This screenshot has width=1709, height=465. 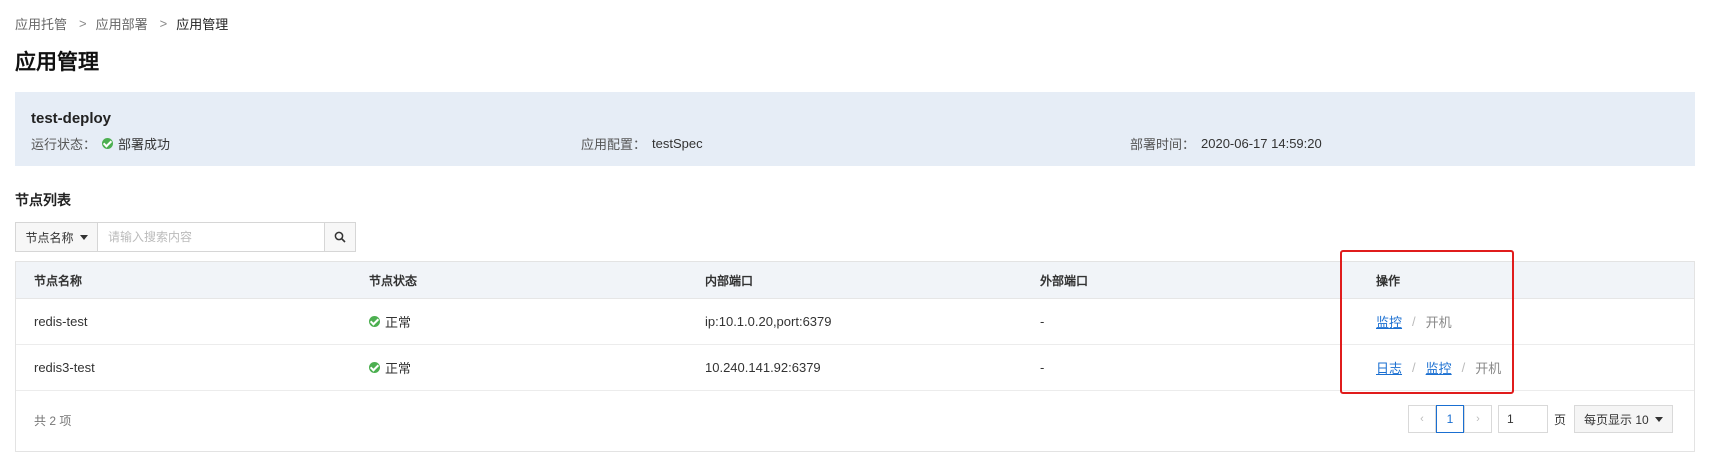 I want to click on breadcrumb-item-app-deploy: 应用部署, so click(x=122, y=23).